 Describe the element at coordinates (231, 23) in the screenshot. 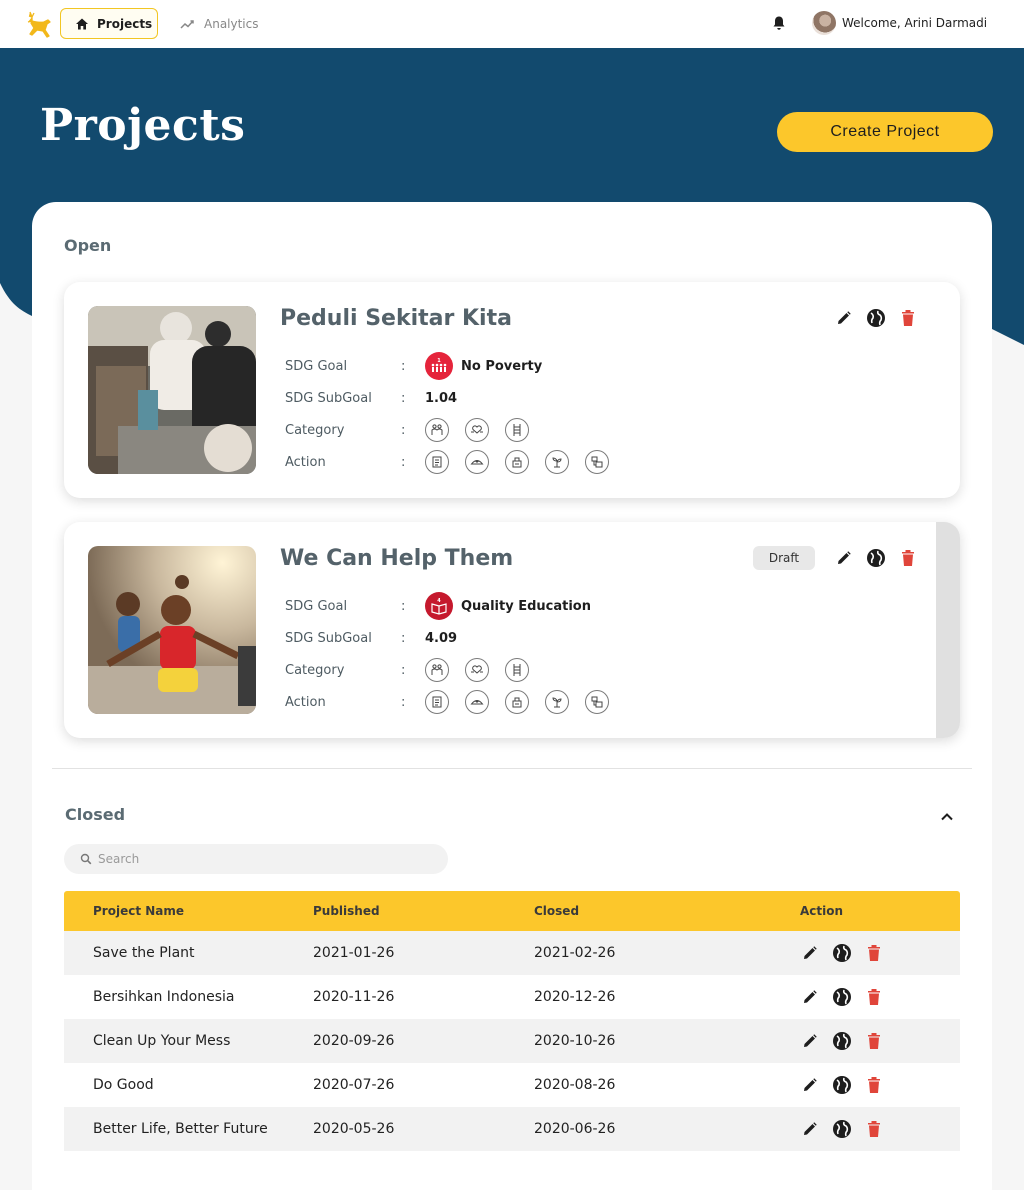

I see `nav-analytics-label: Analytics` at that location.